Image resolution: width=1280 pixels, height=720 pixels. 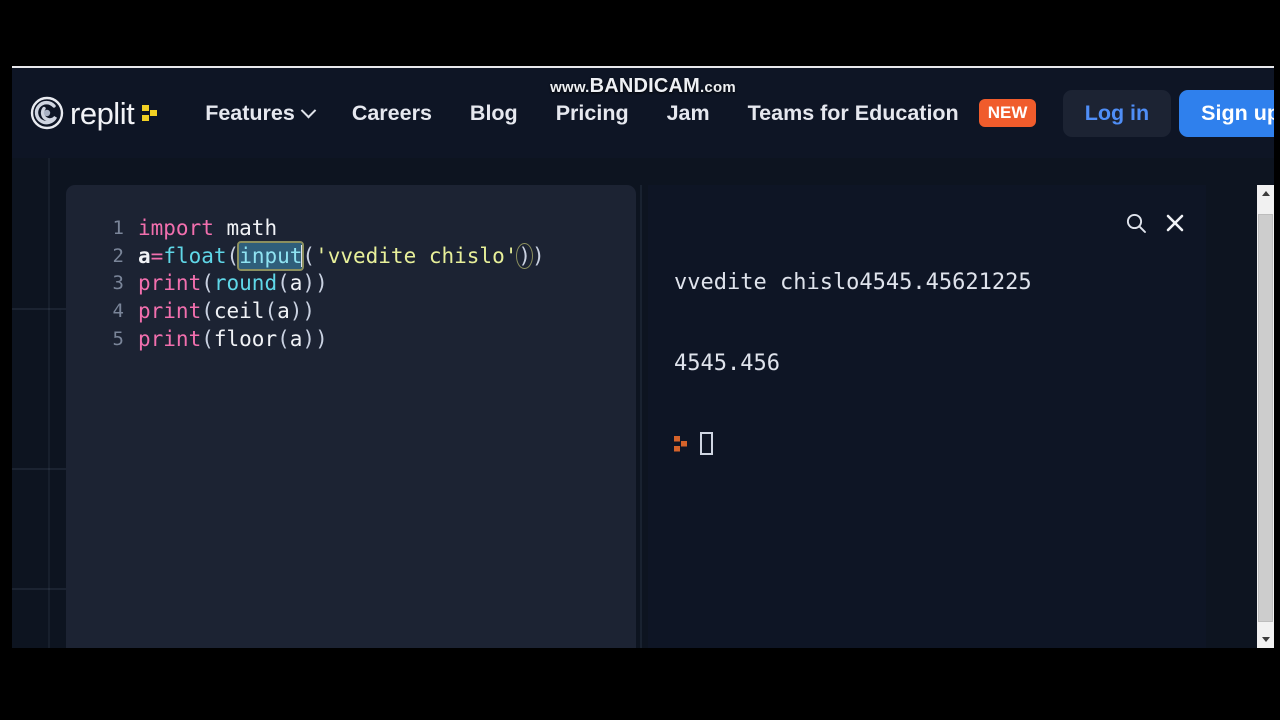 I want to click on new-badge: NEW, so click(x=1007, y=113).